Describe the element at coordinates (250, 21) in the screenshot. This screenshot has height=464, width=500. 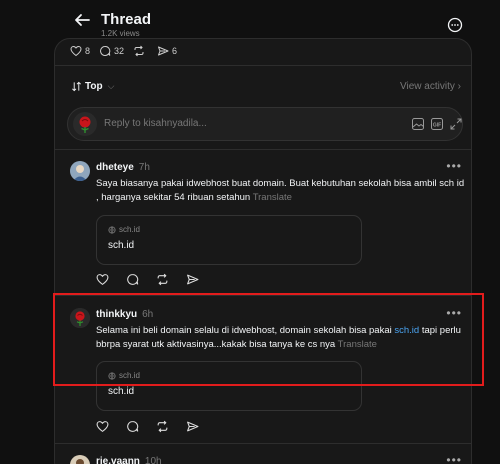
I see `top-bar: Thread 1.2K views` at that location.